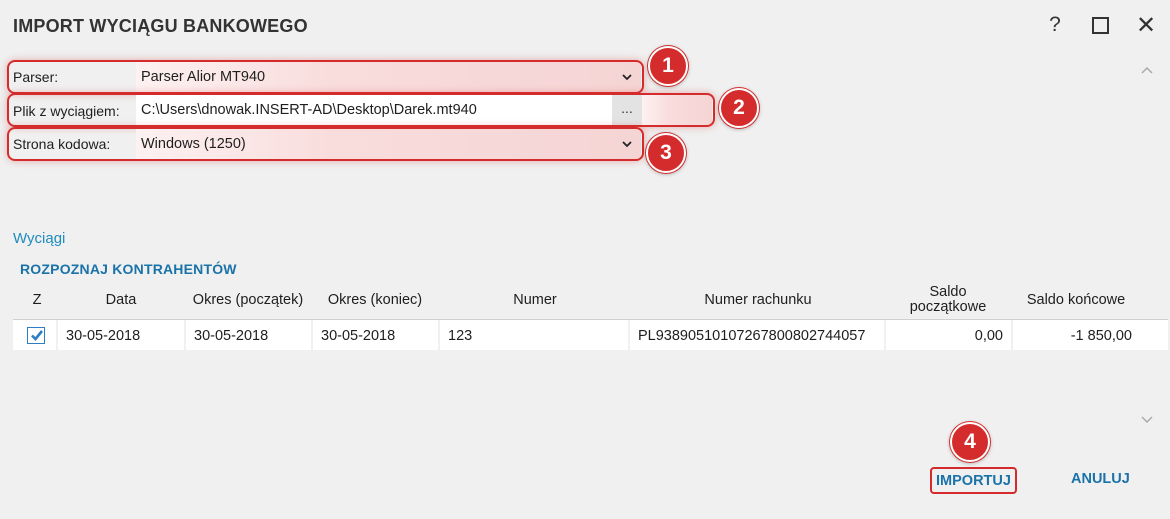  What do you see at coordinates (62, 144) in the screenshot?
I see `codepage-label: Strona kodowa:` at bounding box center [62, 144].